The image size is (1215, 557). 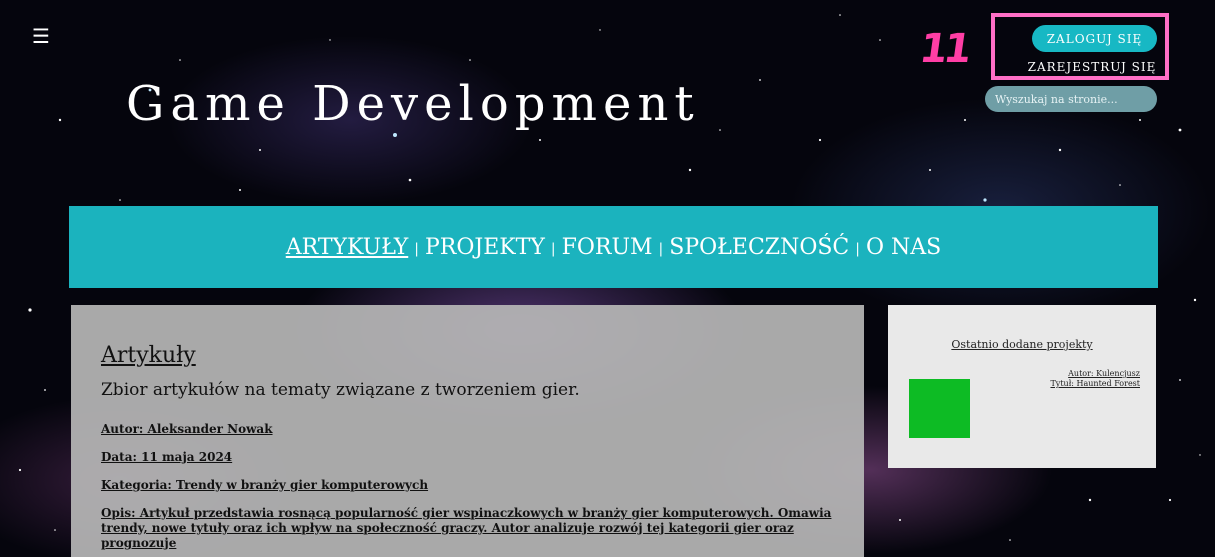 I want to click on nav-item-community: SPOŁECZNOŚĆ, so click(x=759, y=247).